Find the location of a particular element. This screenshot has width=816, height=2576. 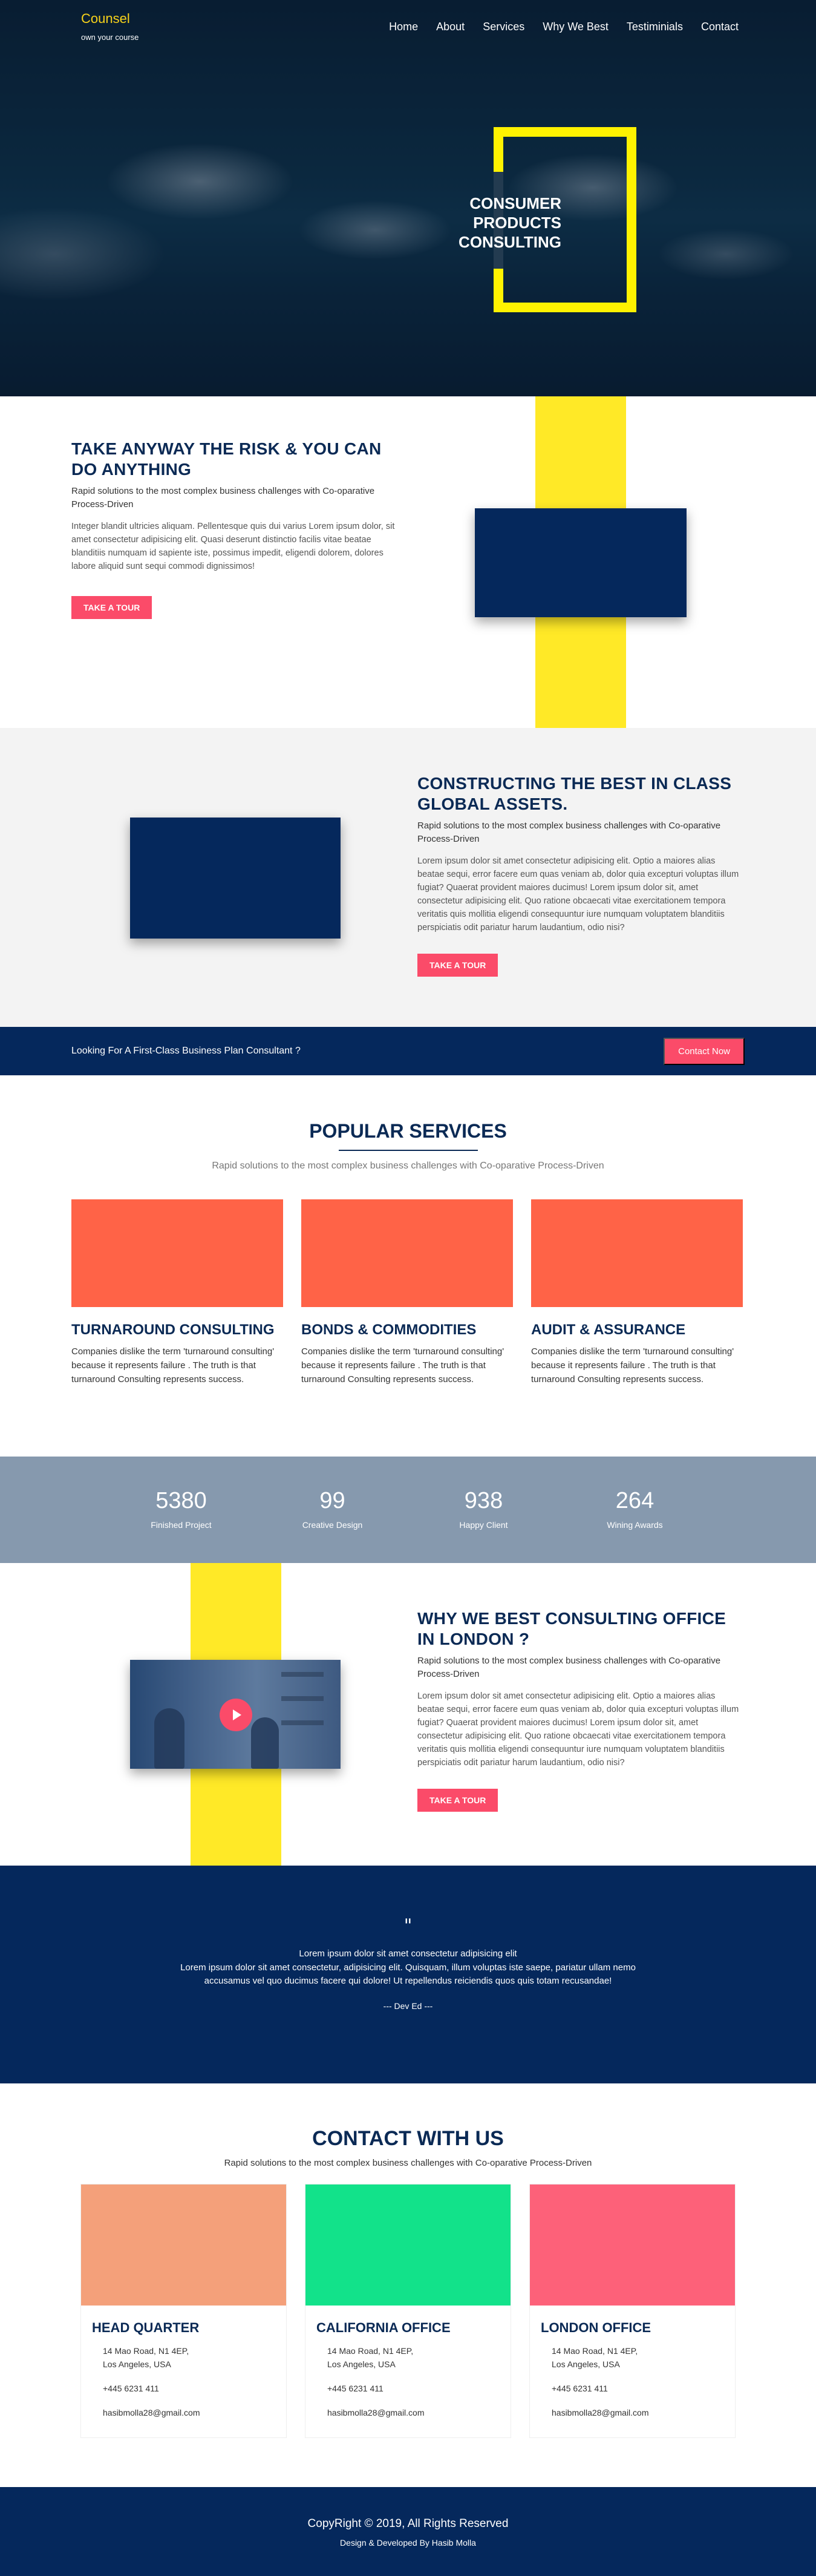

construct-image-card is located at coordinates (235, 878).